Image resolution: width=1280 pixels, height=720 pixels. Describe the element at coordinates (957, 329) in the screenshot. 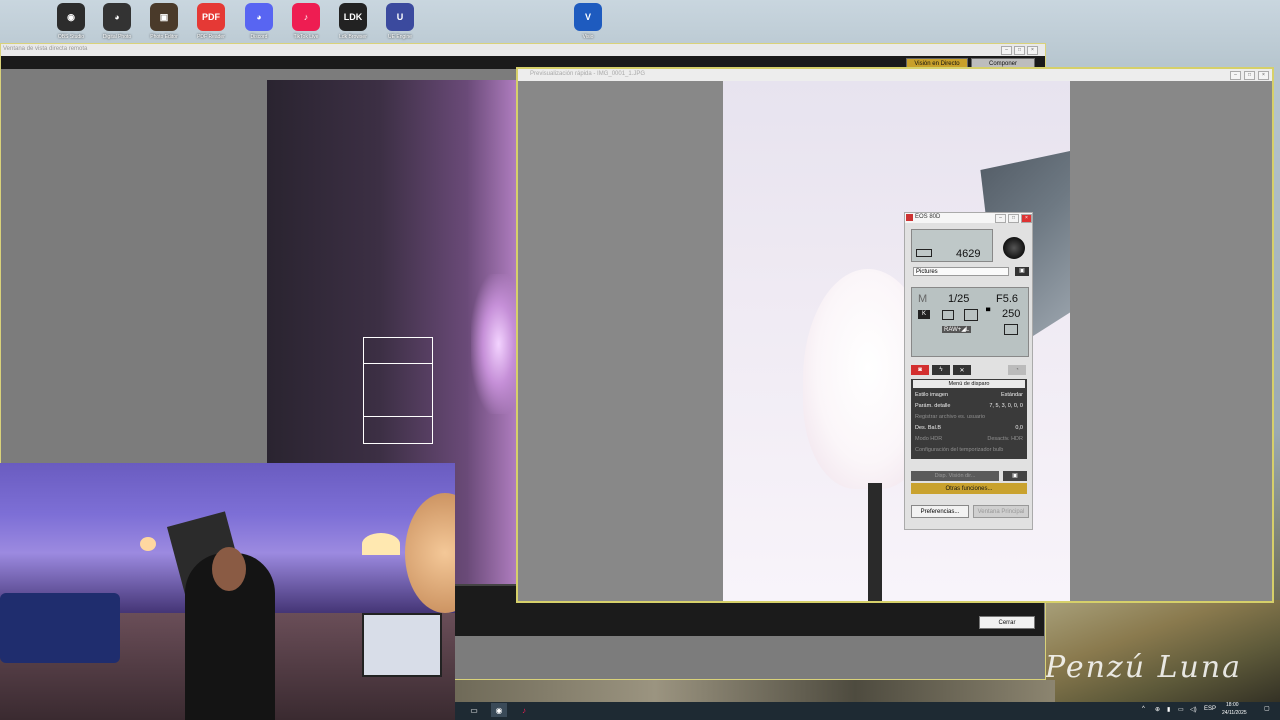

I see `image-quality: RAW+◢L` at that location.